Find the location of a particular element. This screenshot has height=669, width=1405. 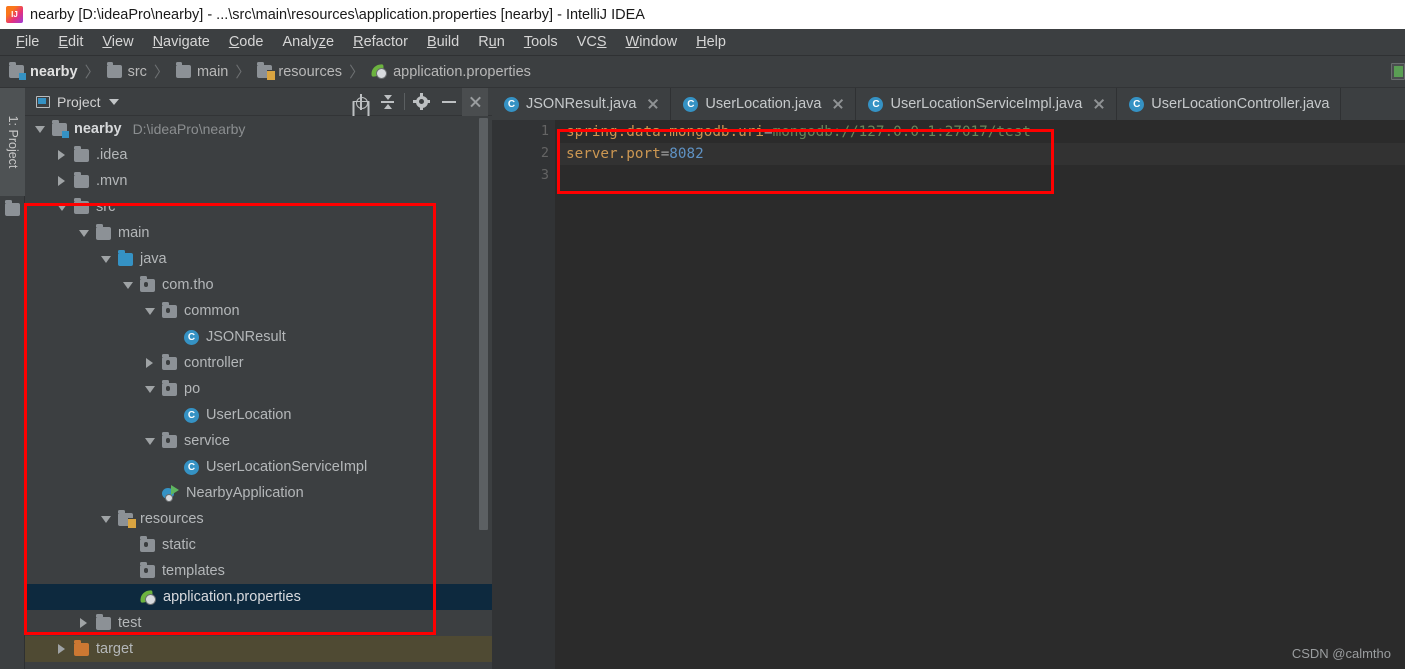

tree-node-path: D:\ideaPro\nearby is located at coordinates (189, 129).